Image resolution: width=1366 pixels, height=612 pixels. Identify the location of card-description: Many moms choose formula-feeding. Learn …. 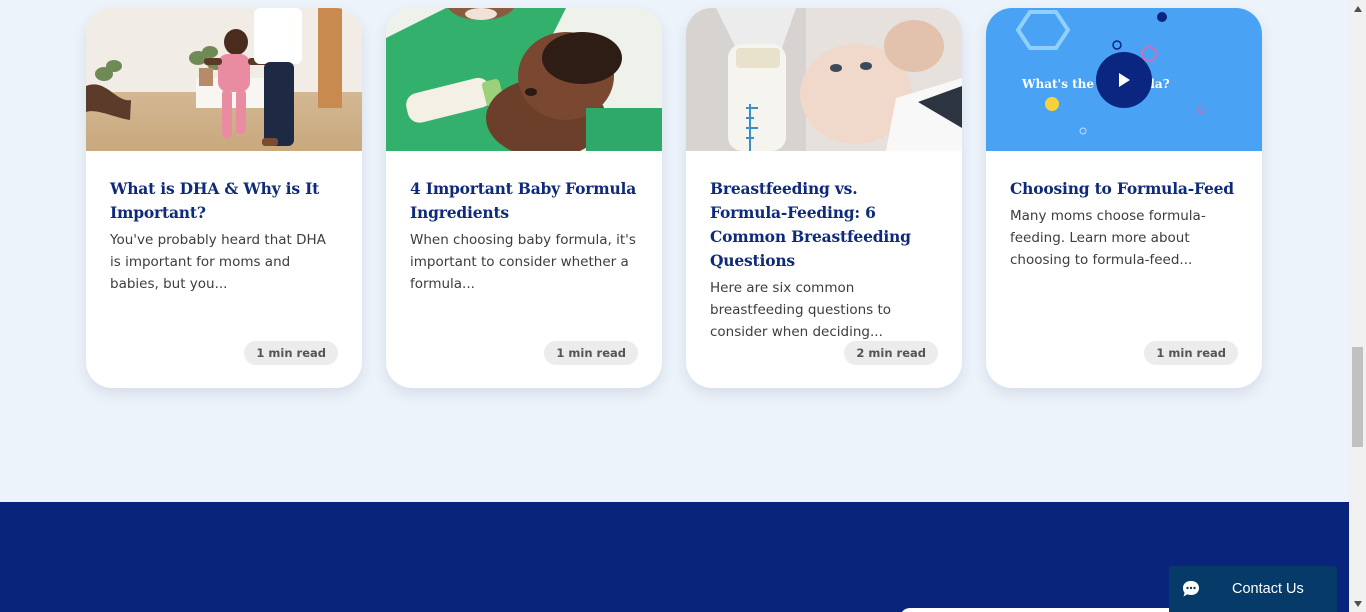
(1108, 238).